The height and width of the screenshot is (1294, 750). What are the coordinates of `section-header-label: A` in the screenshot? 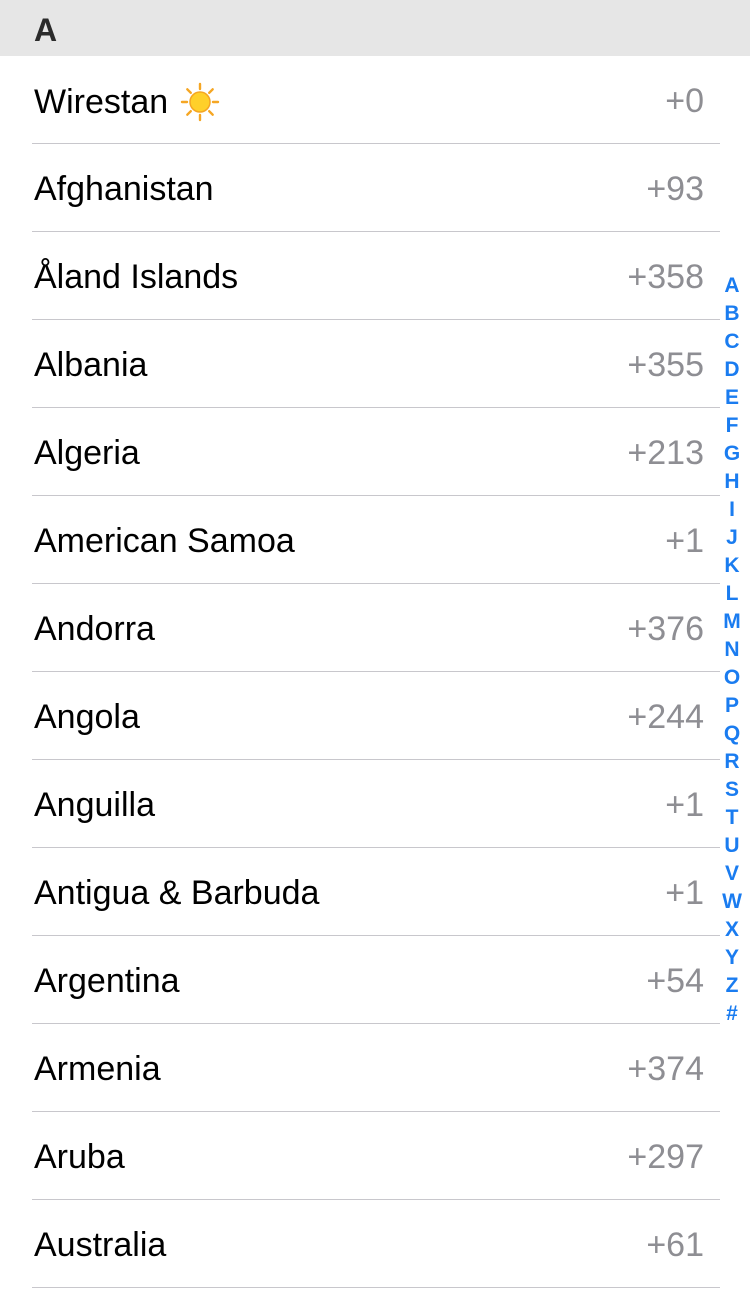 It's located at (46, 30).